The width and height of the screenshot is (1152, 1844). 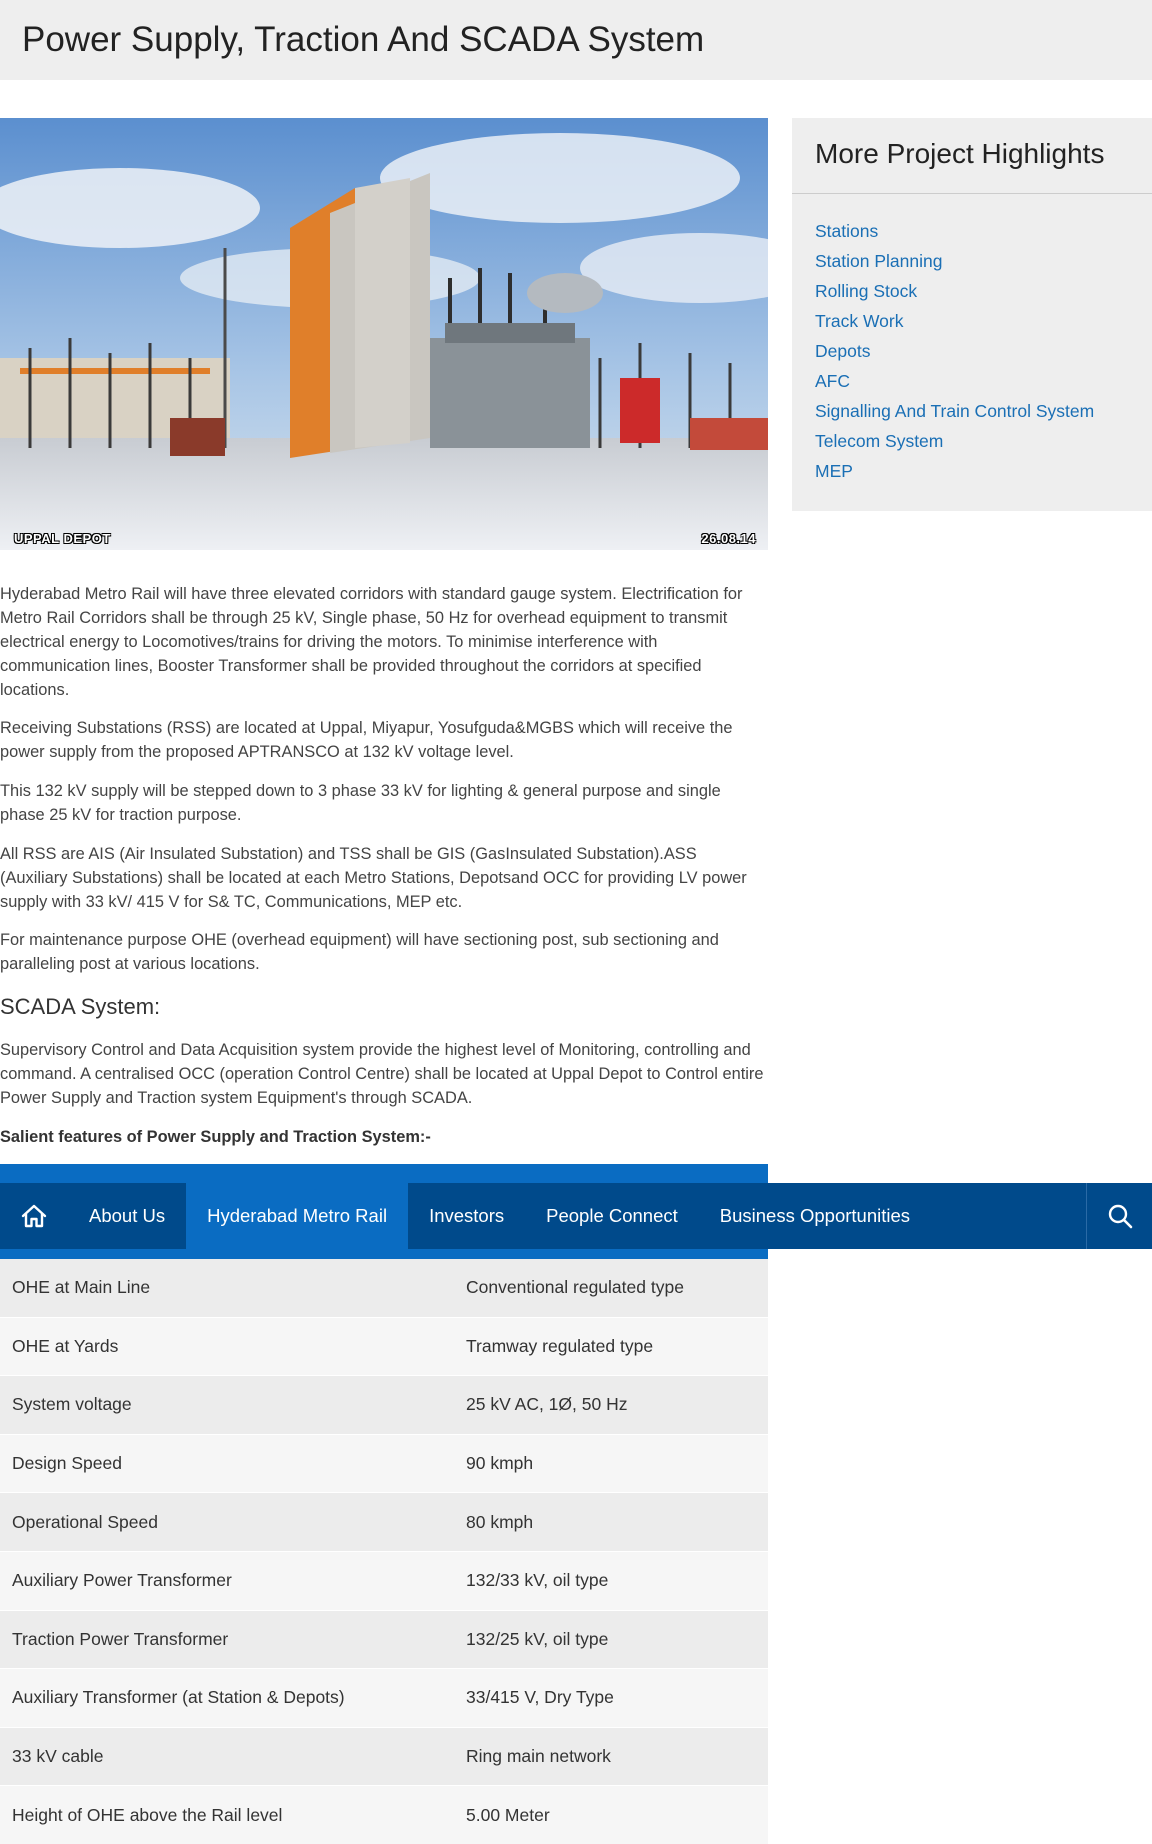 What do you see at coordinates (954, 441) in the screenshot?
I see `sidebar-link-telecom: Telecom System` at bounding box center [954, 441].